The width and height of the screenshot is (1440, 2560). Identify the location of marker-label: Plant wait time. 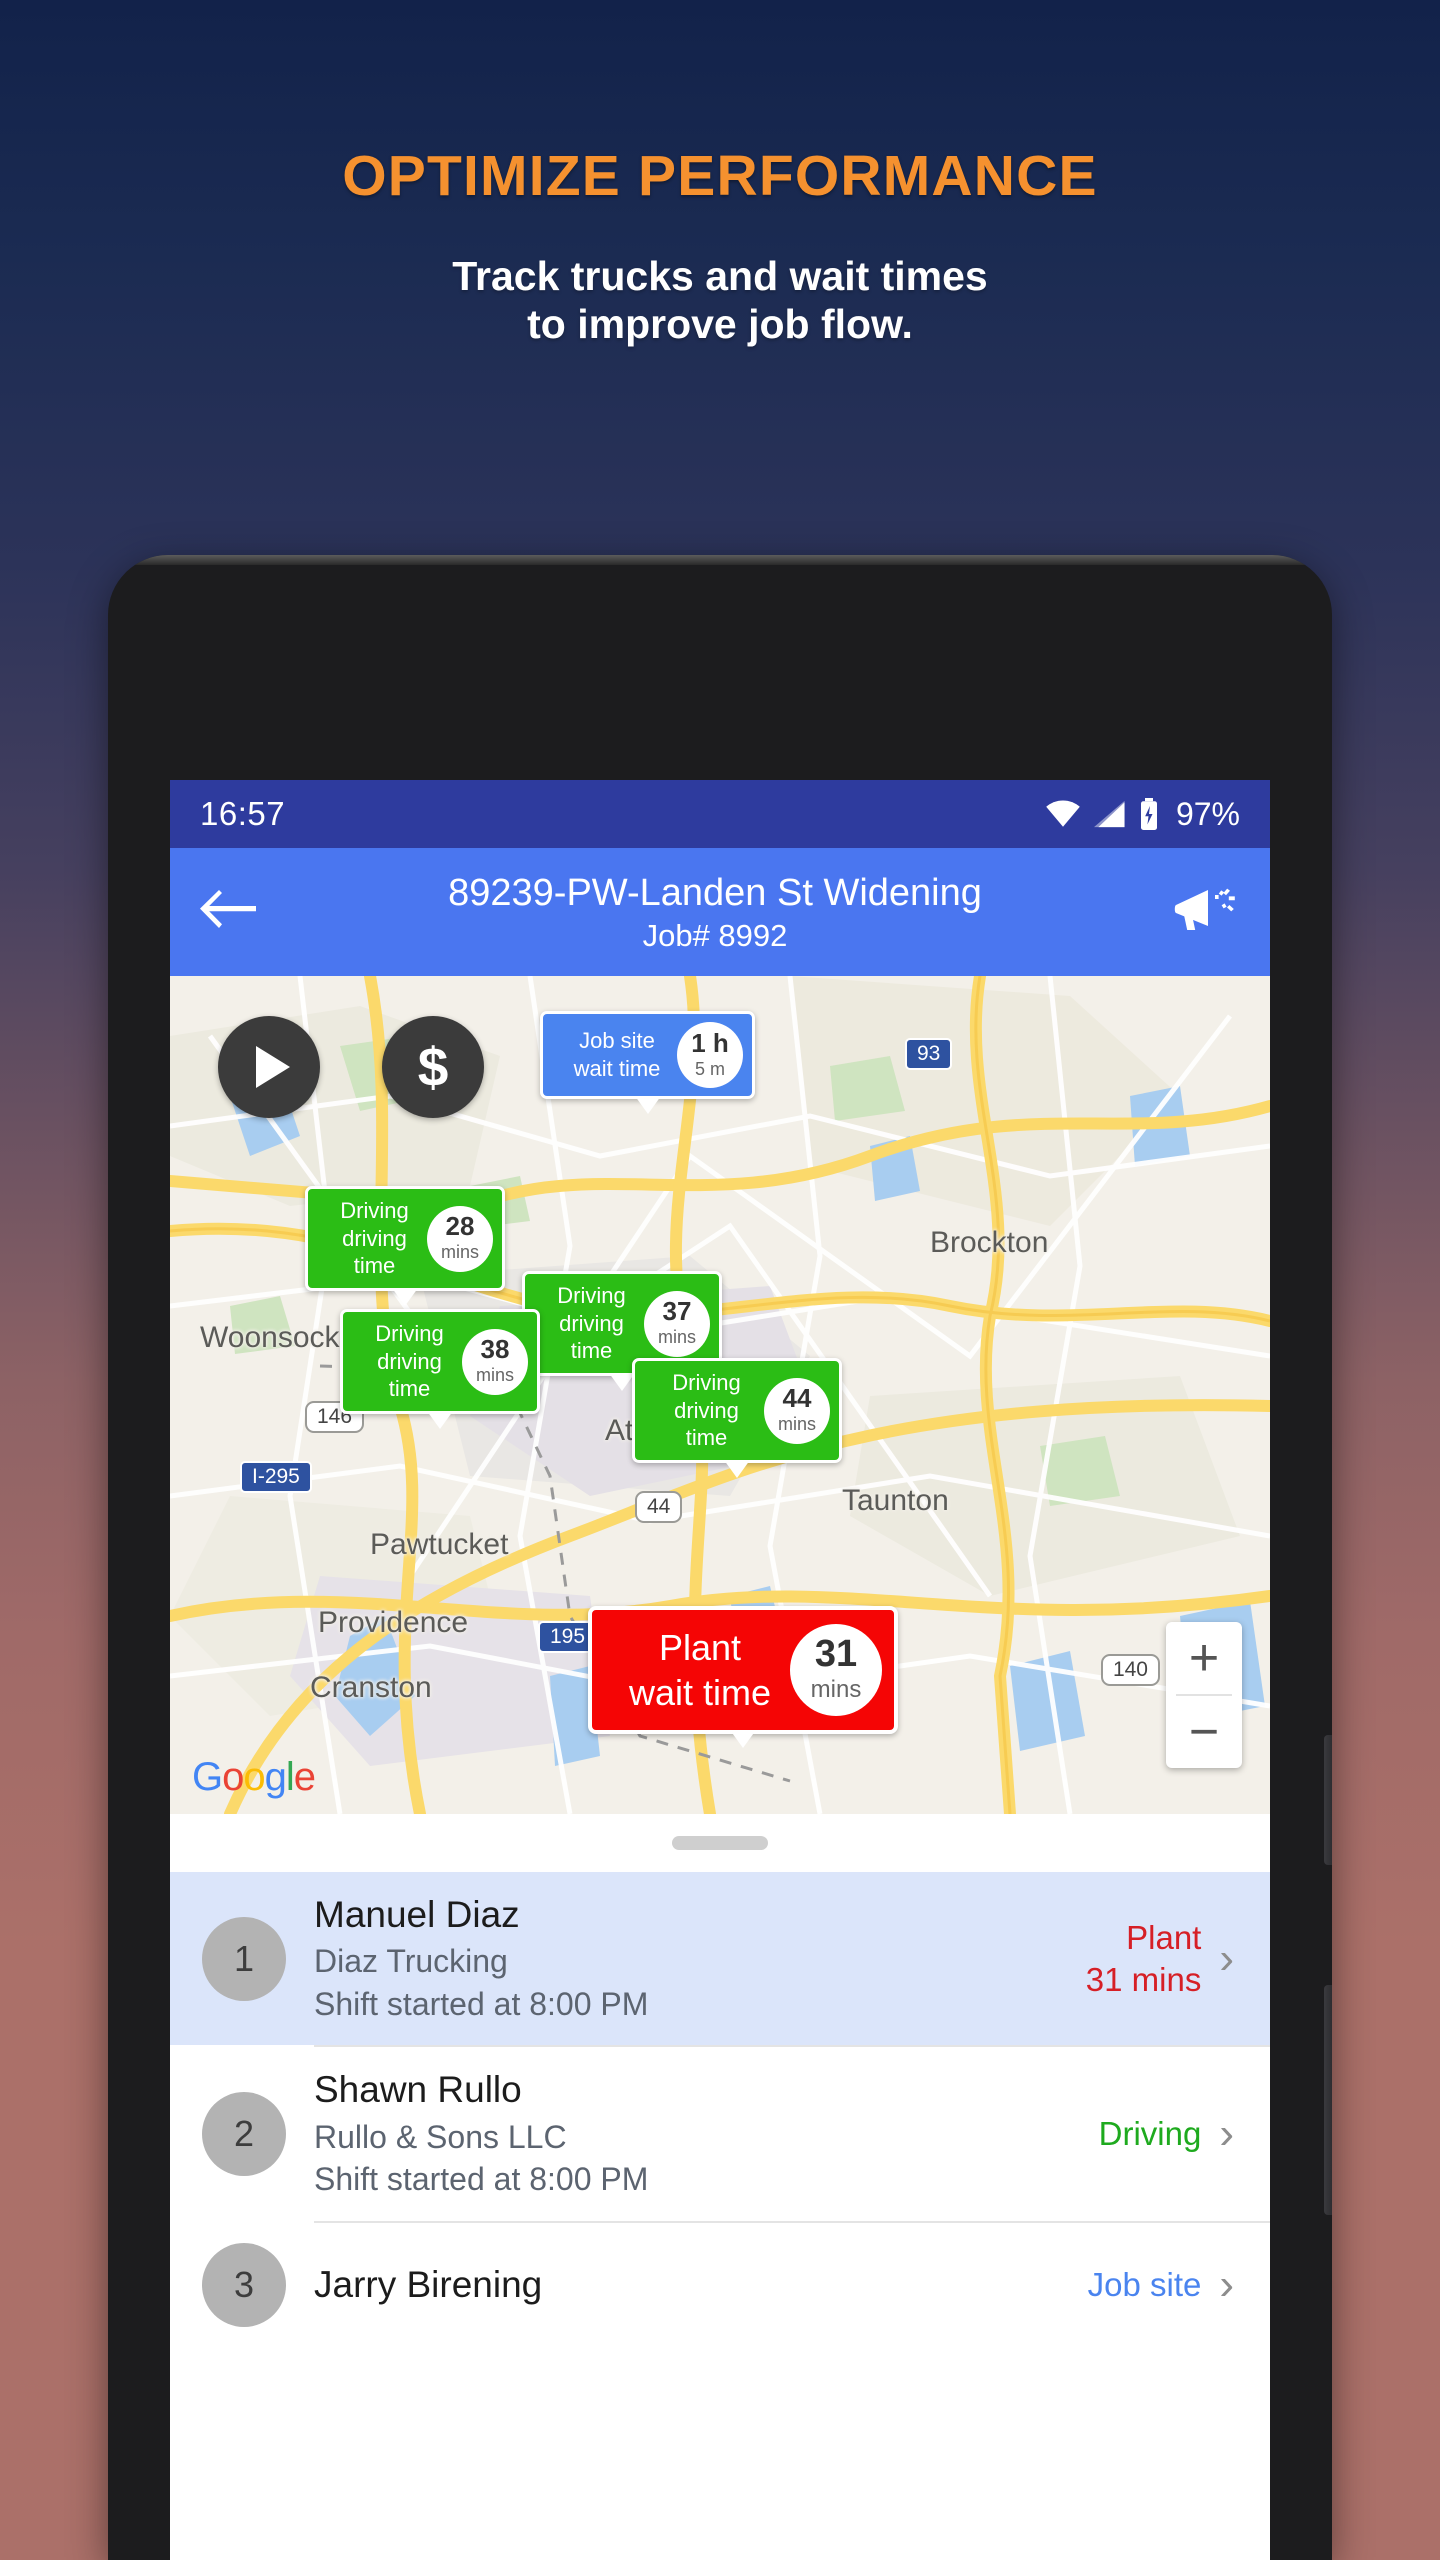
(700, 1670).